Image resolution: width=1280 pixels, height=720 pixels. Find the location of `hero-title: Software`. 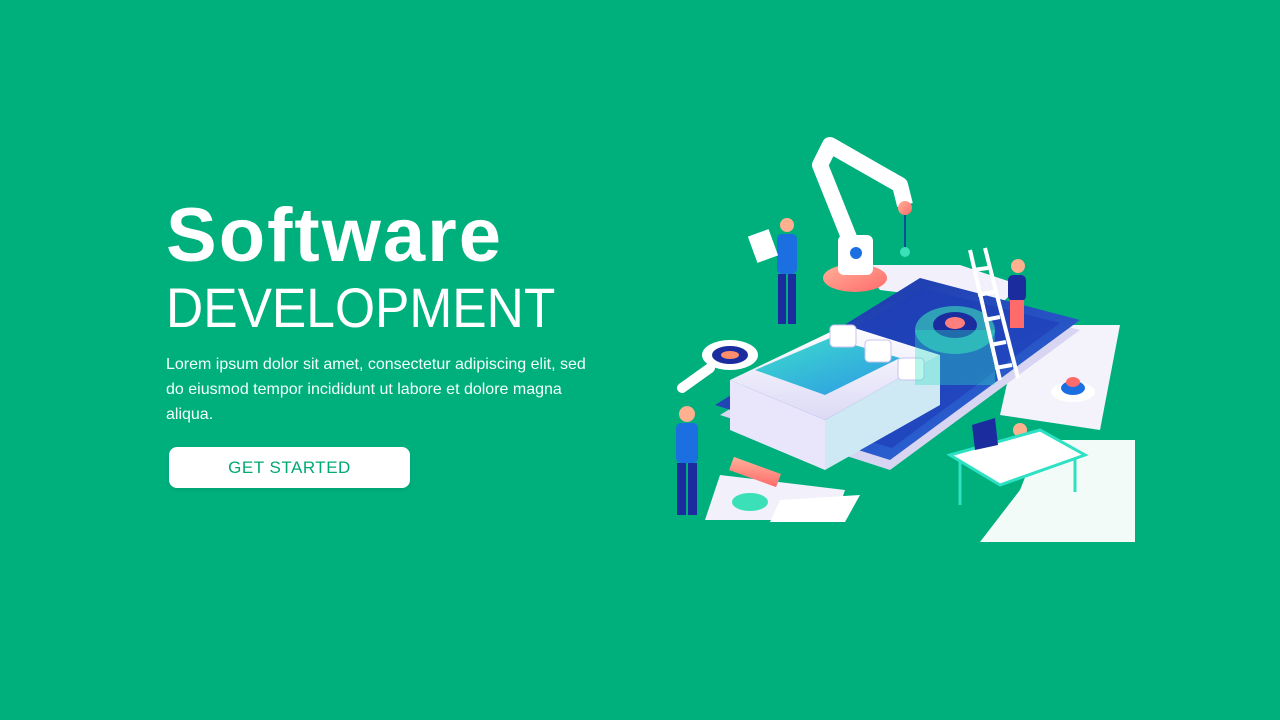

hero-title: Software is located at coordinates (334, 235).